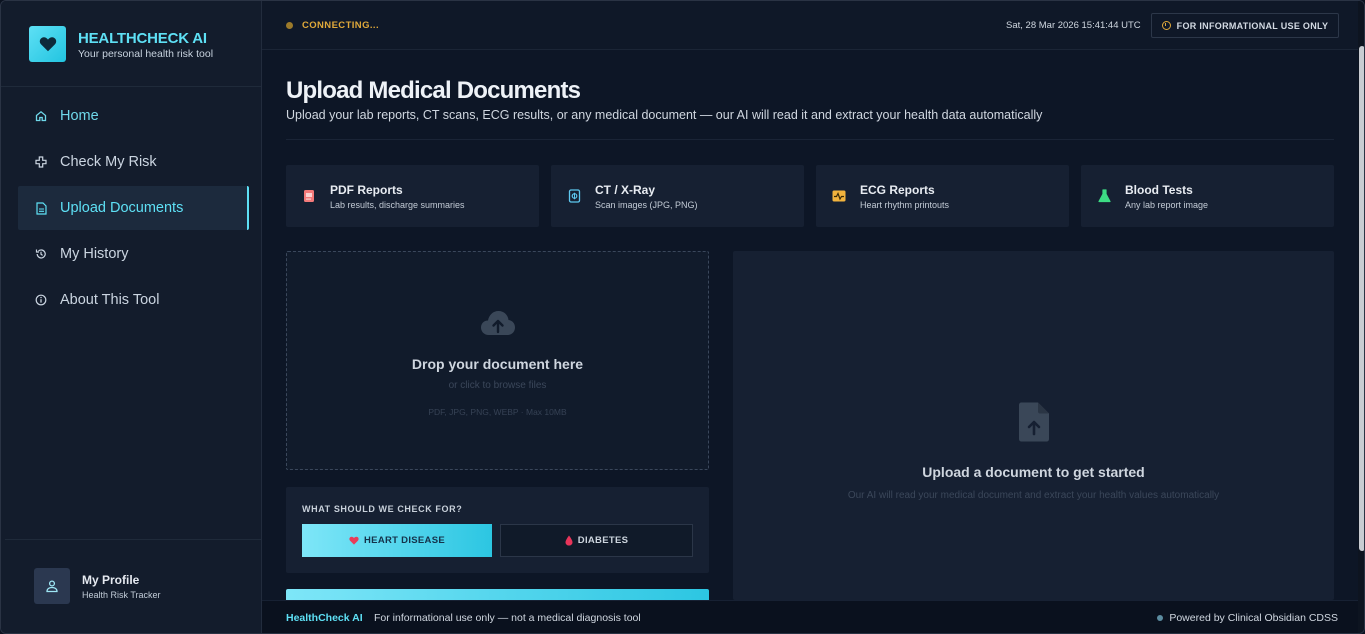 The width and height of the screenshot is (1365, 634). I want to click on option-heart-disease: HEART DISEASE, so click(397, 540).